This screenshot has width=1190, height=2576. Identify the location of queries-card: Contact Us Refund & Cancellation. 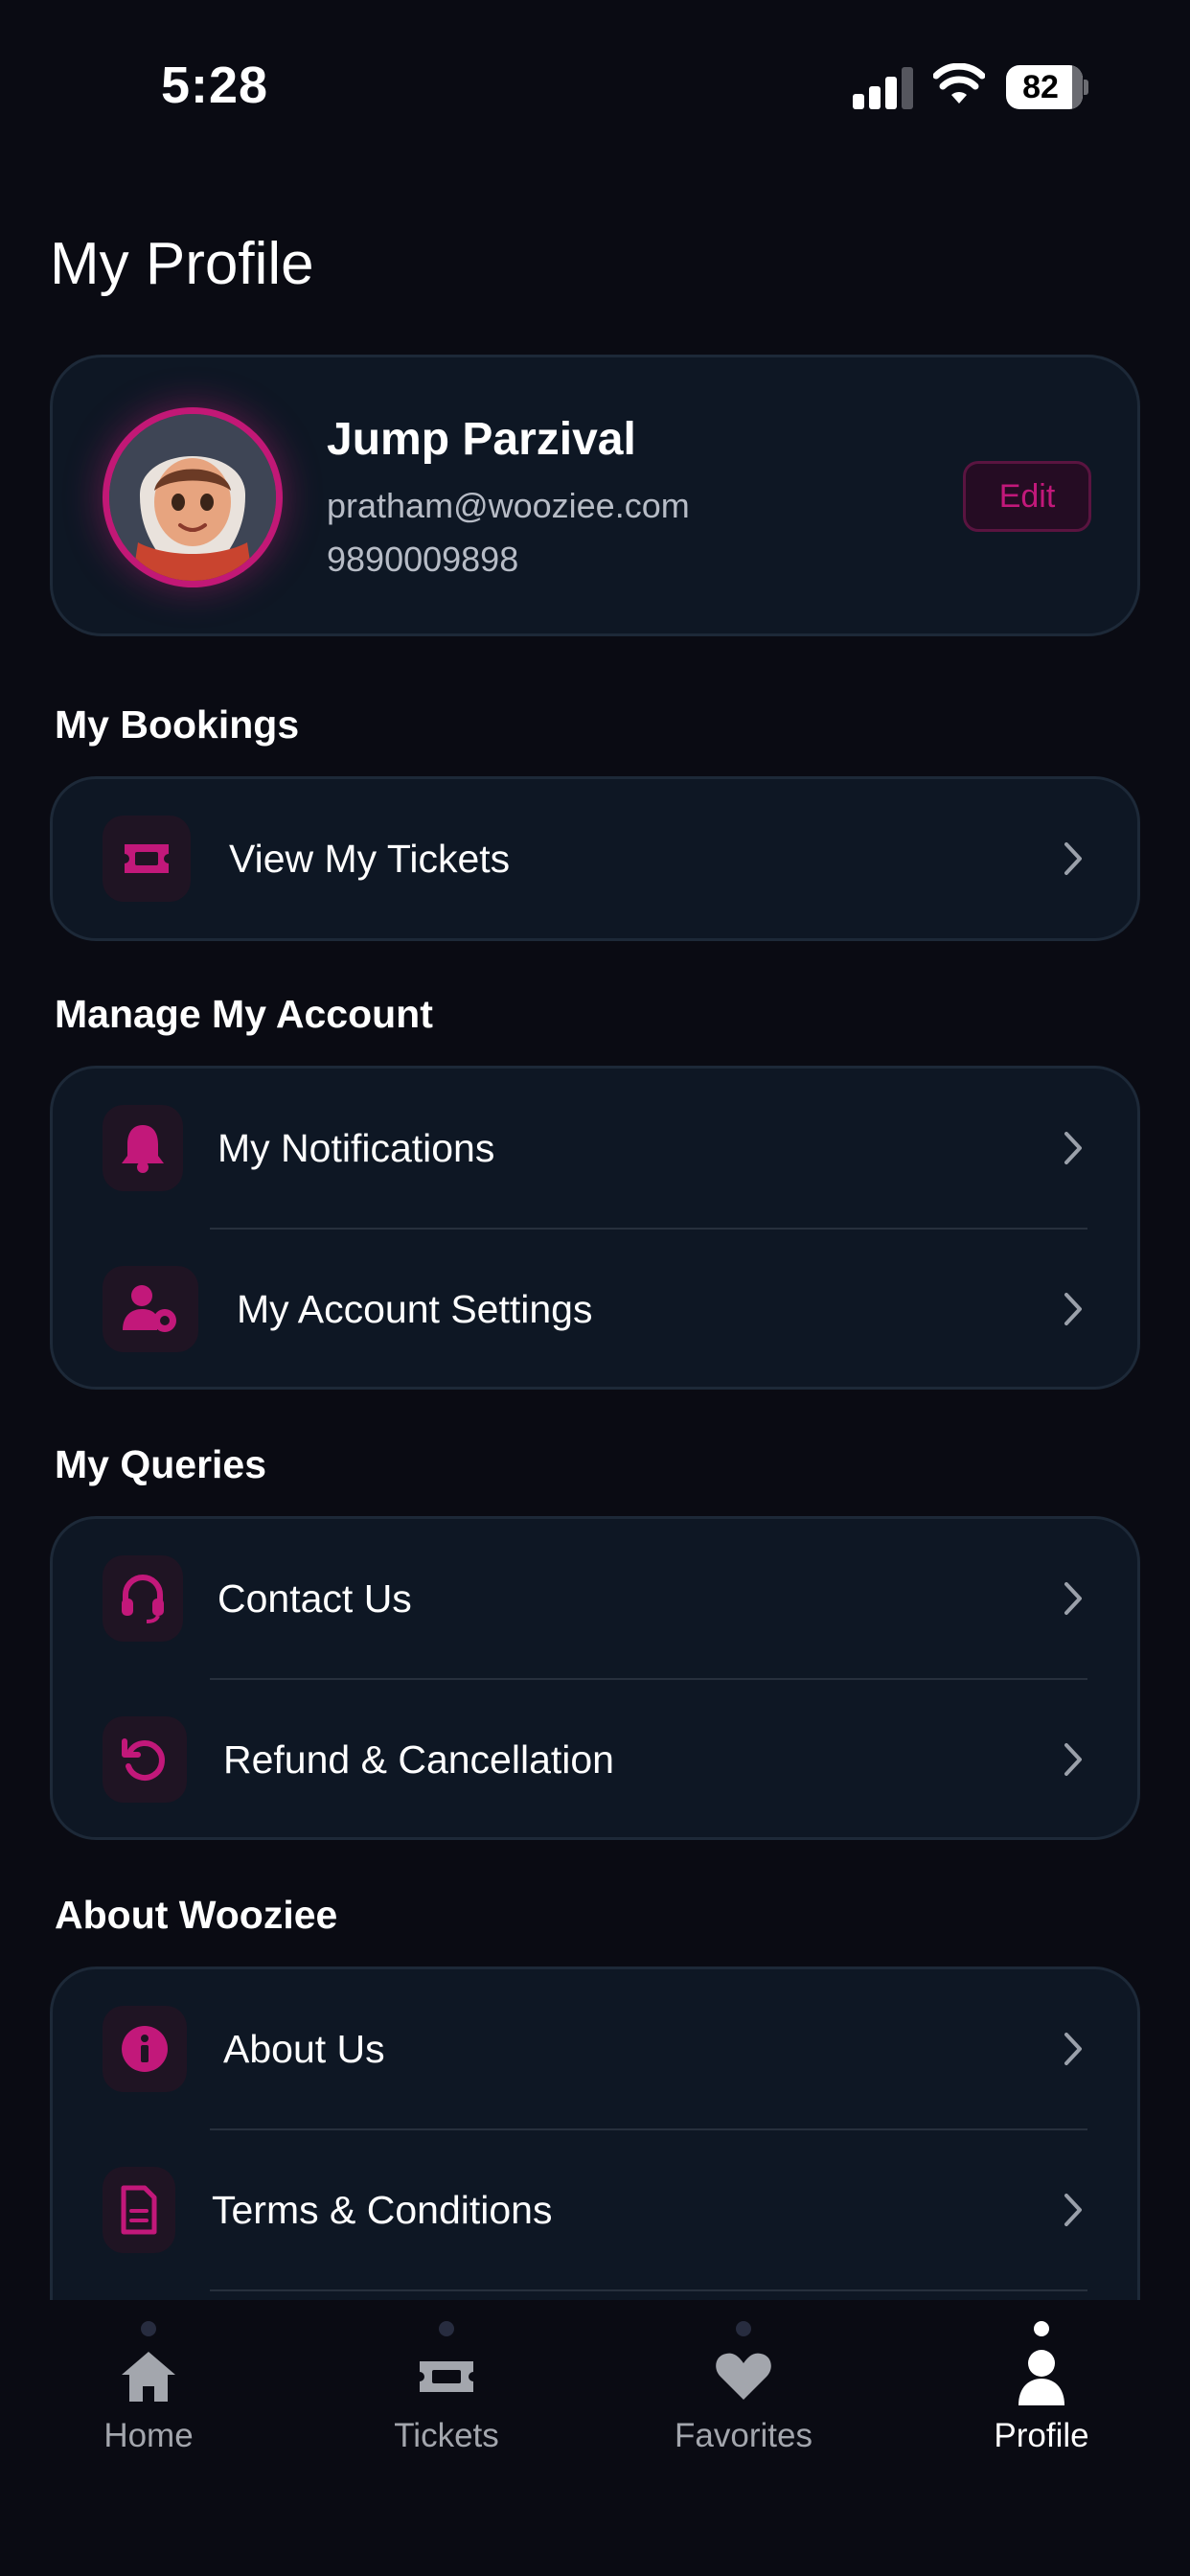
(595, 1678).